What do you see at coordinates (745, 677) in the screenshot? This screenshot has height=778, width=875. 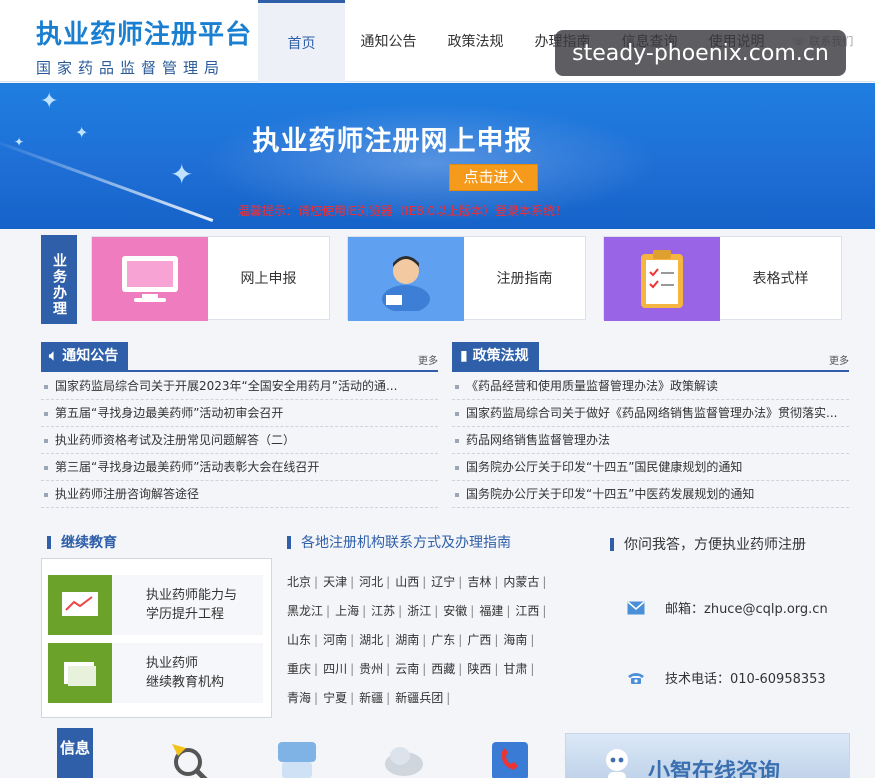 I see `phone-text: 技术电话：010-60958353` at bounding box center [745, 677].